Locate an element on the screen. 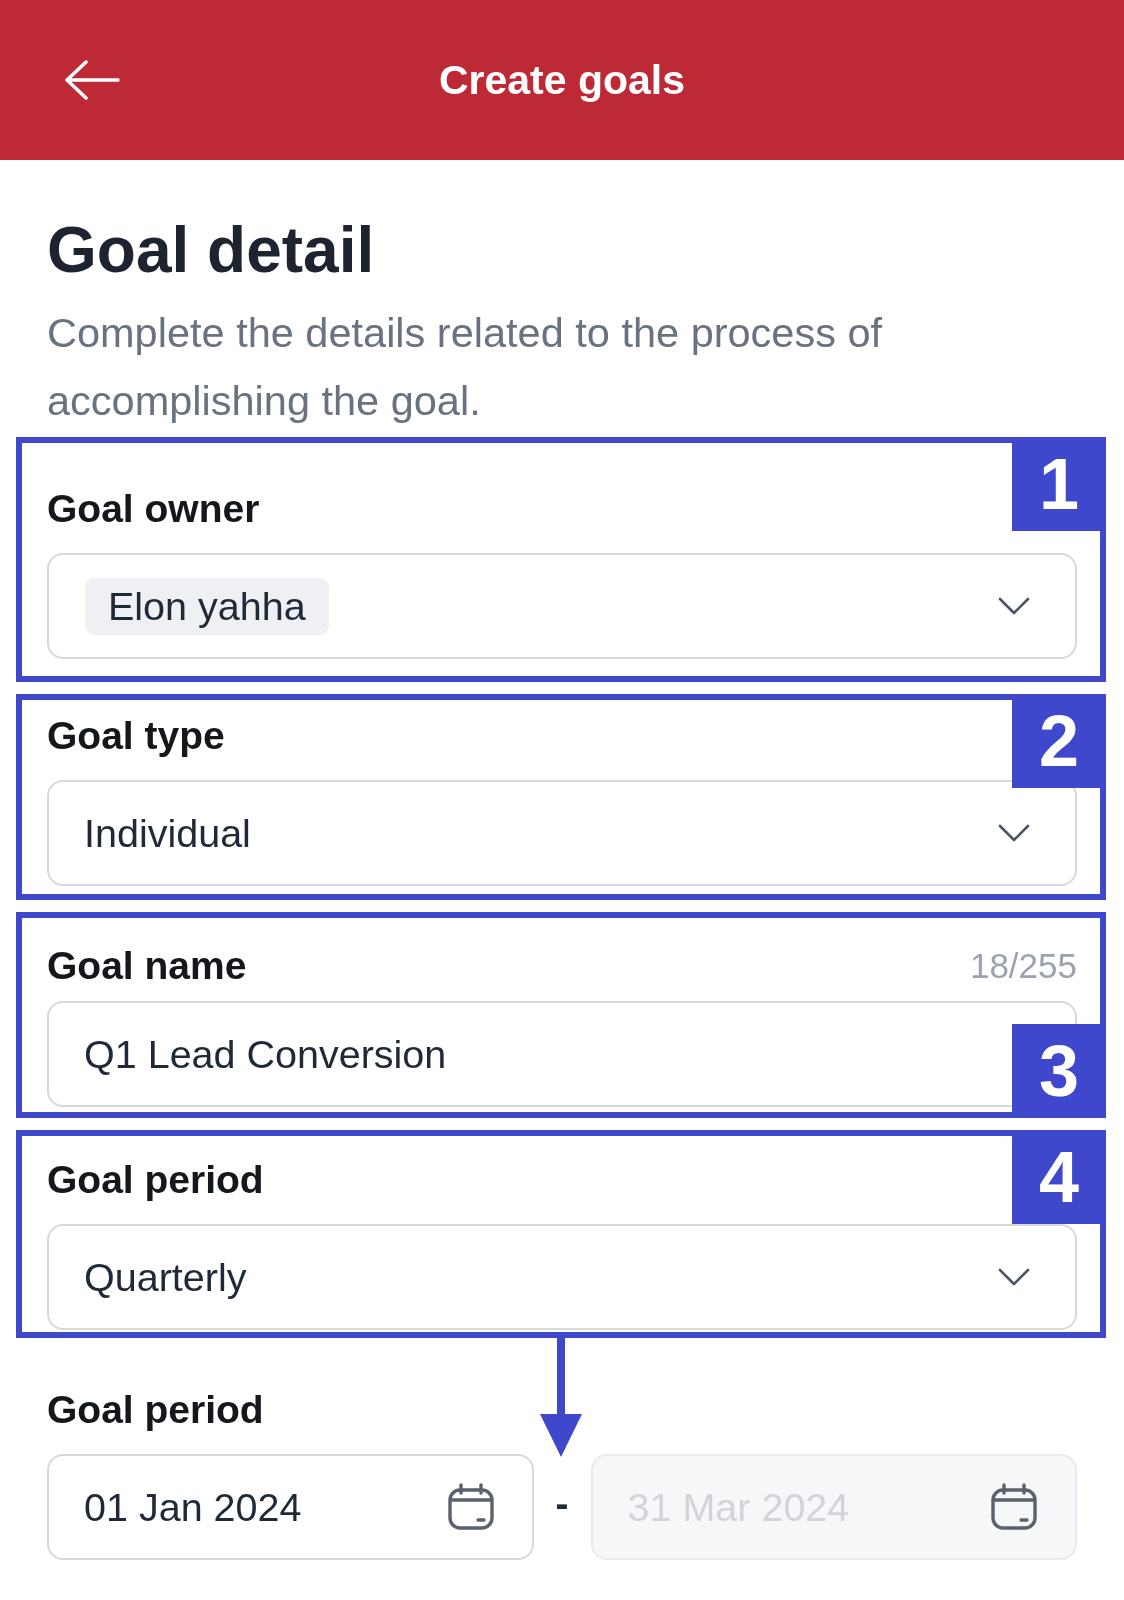  back-arrow-icon is located at coordinates (92, 80).